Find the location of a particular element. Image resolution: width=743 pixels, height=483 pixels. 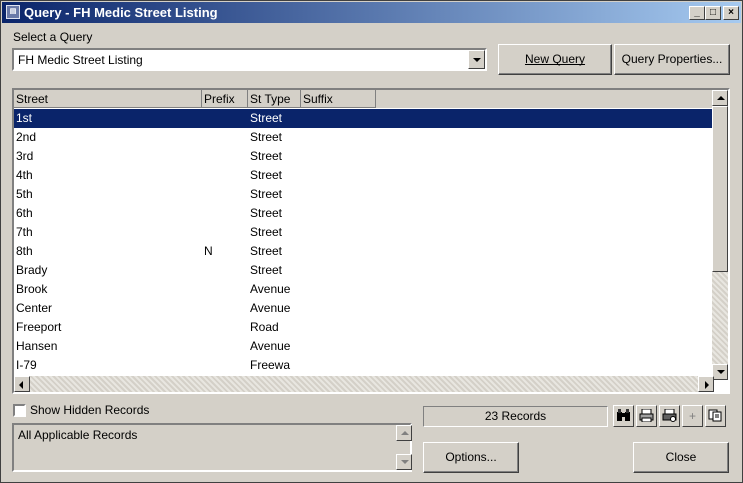

table-row: 7th Street is located at coordinates (364, 232).